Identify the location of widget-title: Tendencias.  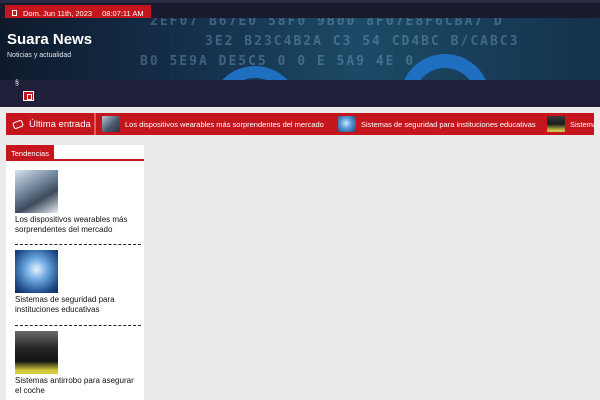
(30, 153).